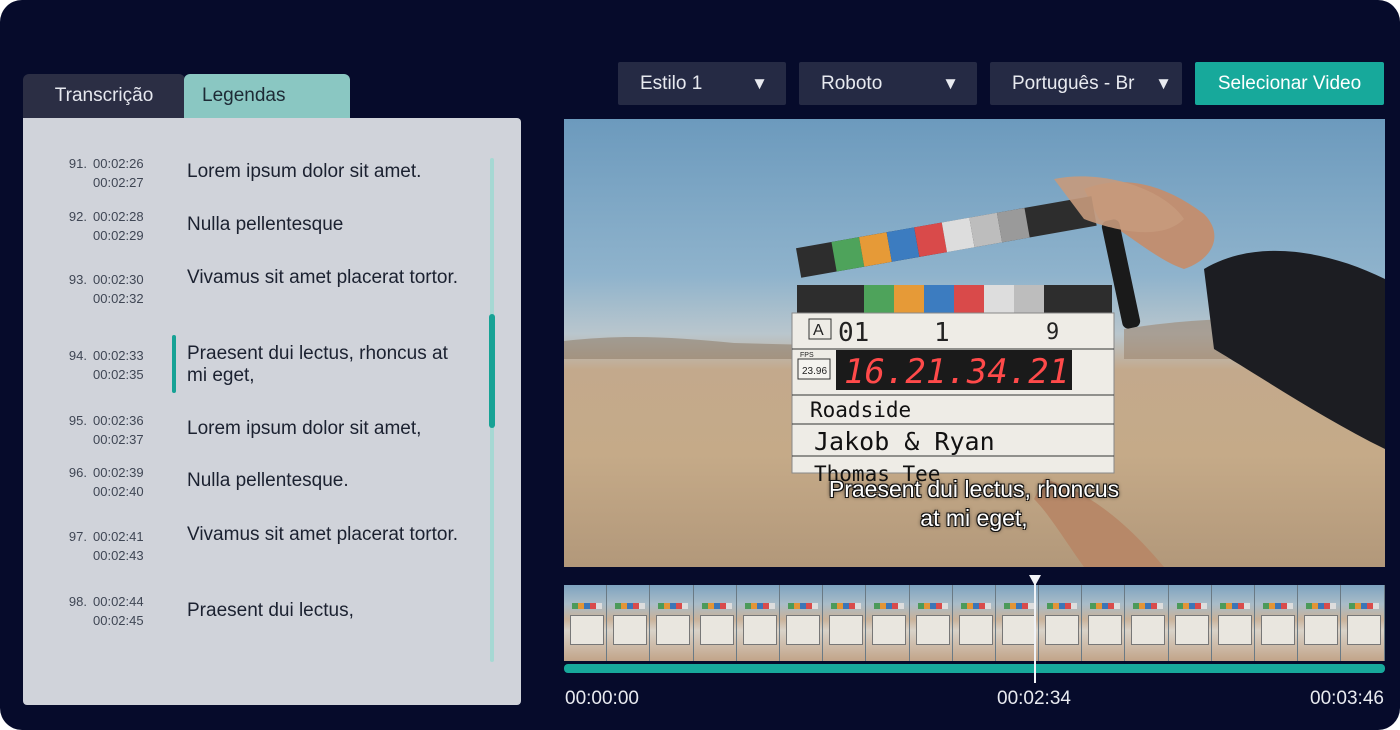 The height and width of the screenshot is (730, 1400). Describe the element at coordinates (118, 620) in the screenshot. I see `subtitle-end-time: 00:02:45` at that location.